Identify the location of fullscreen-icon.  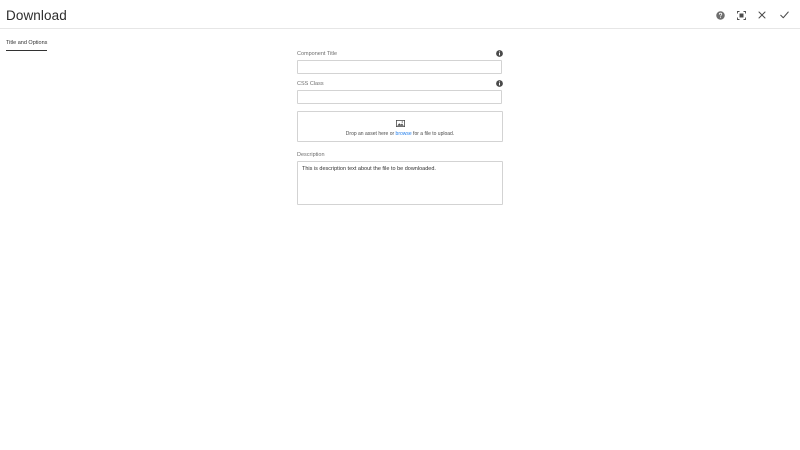
(741, 15).